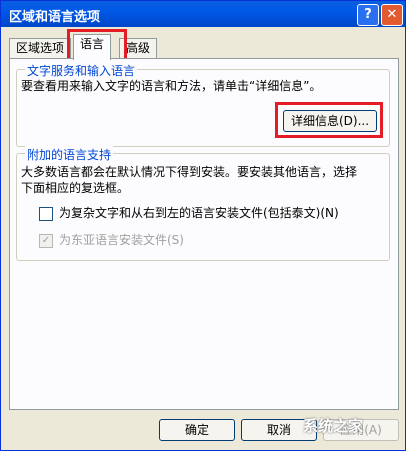 This screenshot has height=451, width=406. I want to click on supplemental-description-line1: 大多数语言都会在默认情况下得到安装。要安装其他语言，选择, so click(189, 172).